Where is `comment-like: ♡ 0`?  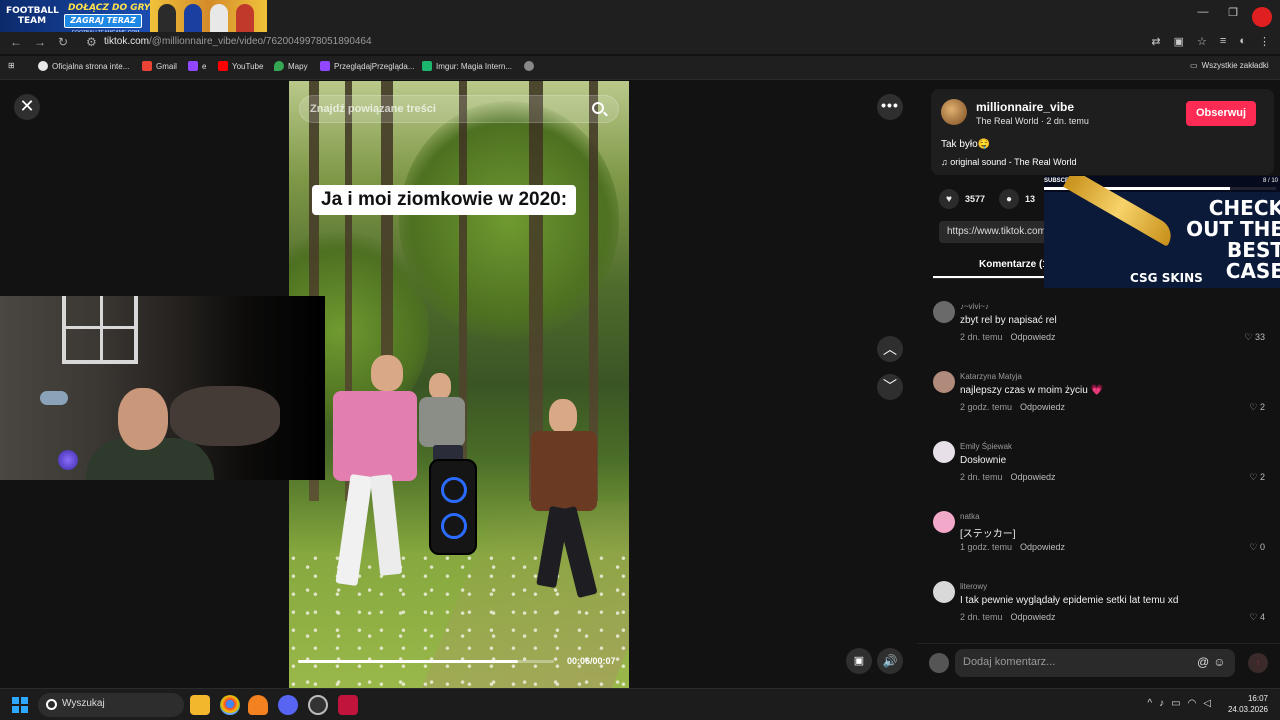 comment-like: ♡ 0 is located at coordinates (1257, 547).